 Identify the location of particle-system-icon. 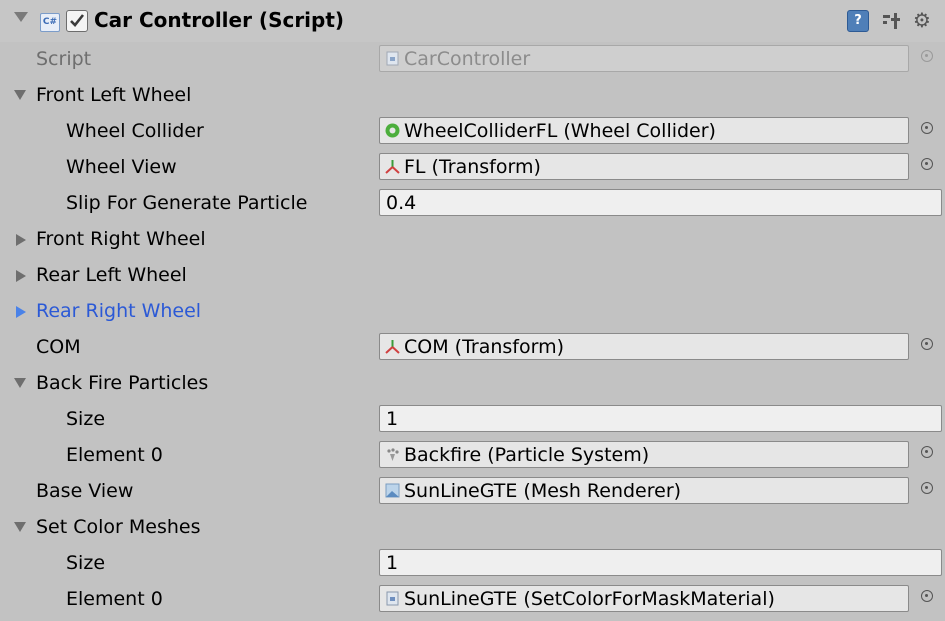
(393, 454).